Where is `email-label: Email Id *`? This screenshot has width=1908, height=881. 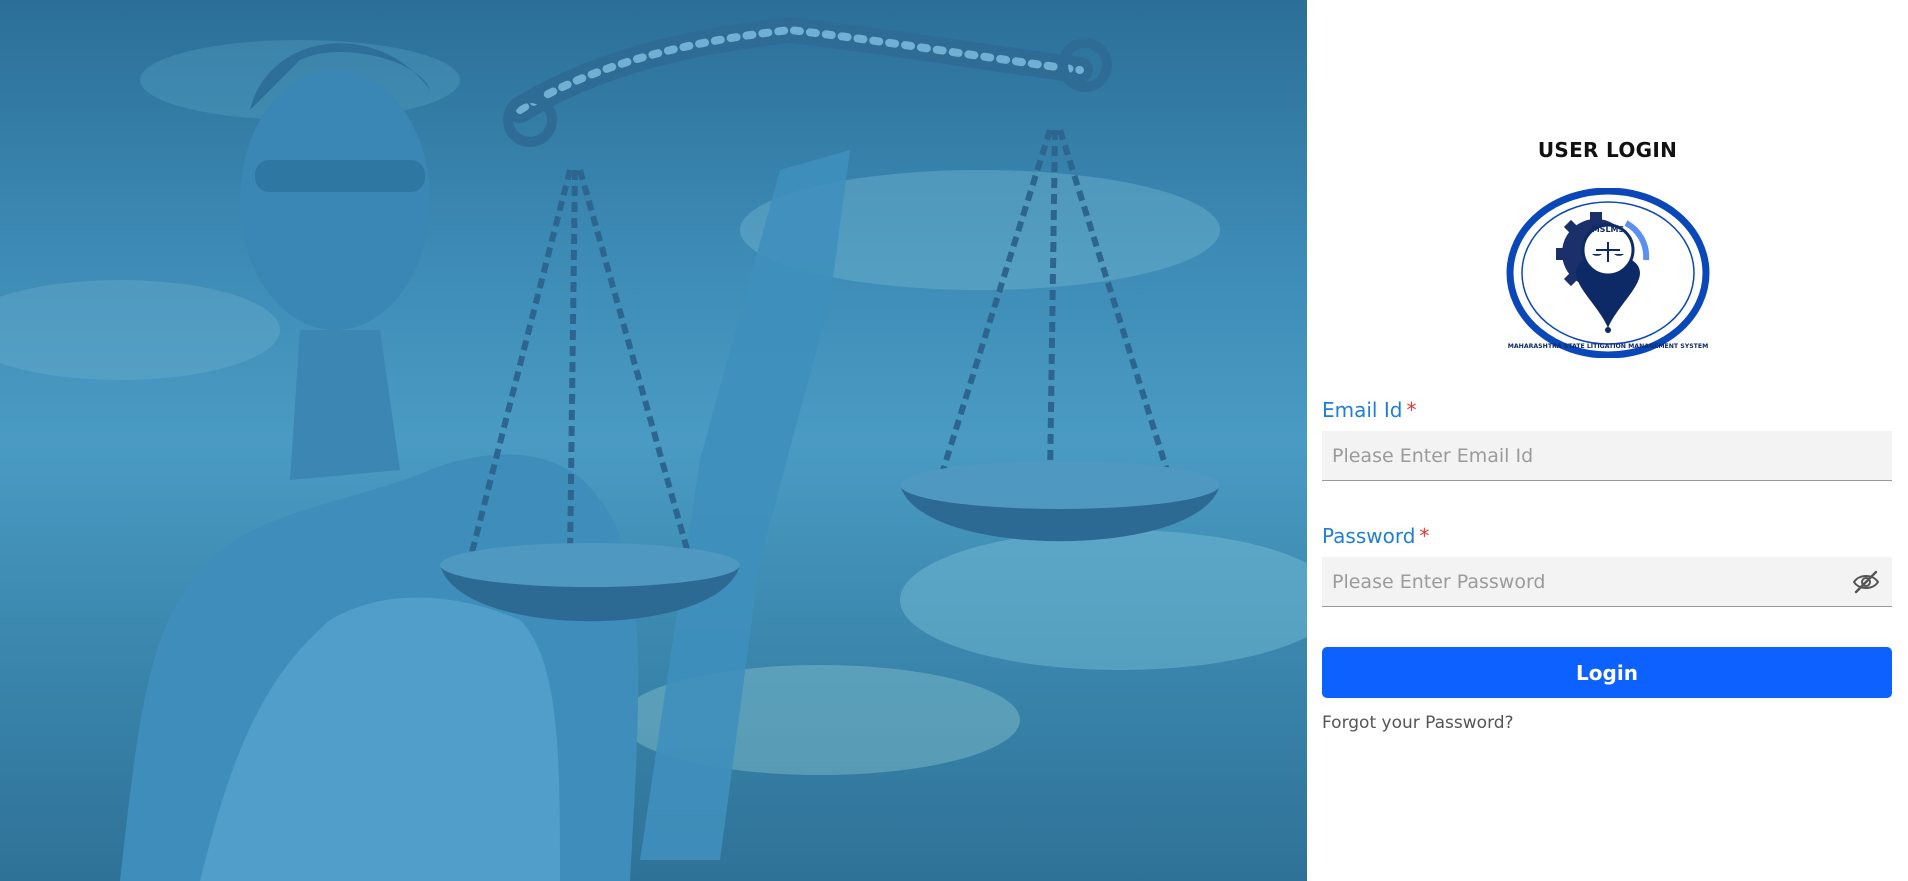 email-label: Email Id * is located at coordinates (1369, 410).